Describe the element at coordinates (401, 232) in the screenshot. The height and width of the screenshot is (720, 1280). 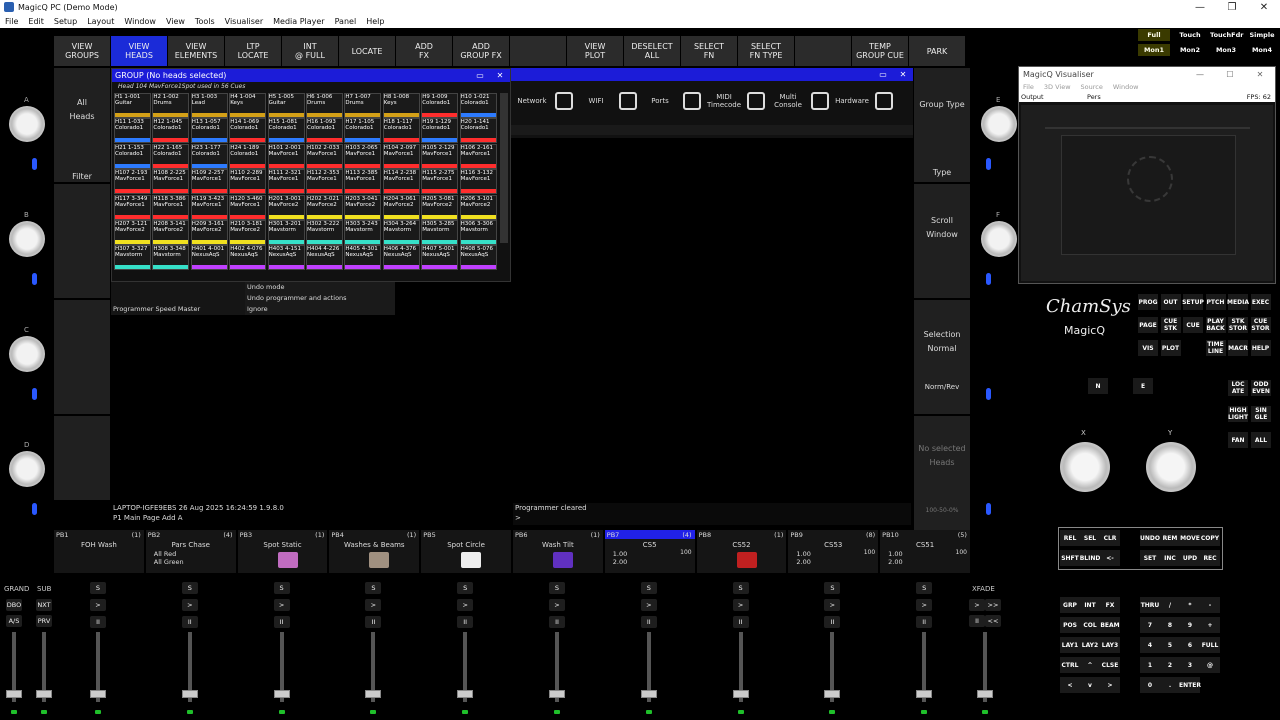
I see `head-cell: H304 3-264 Mavstorm` at that location.